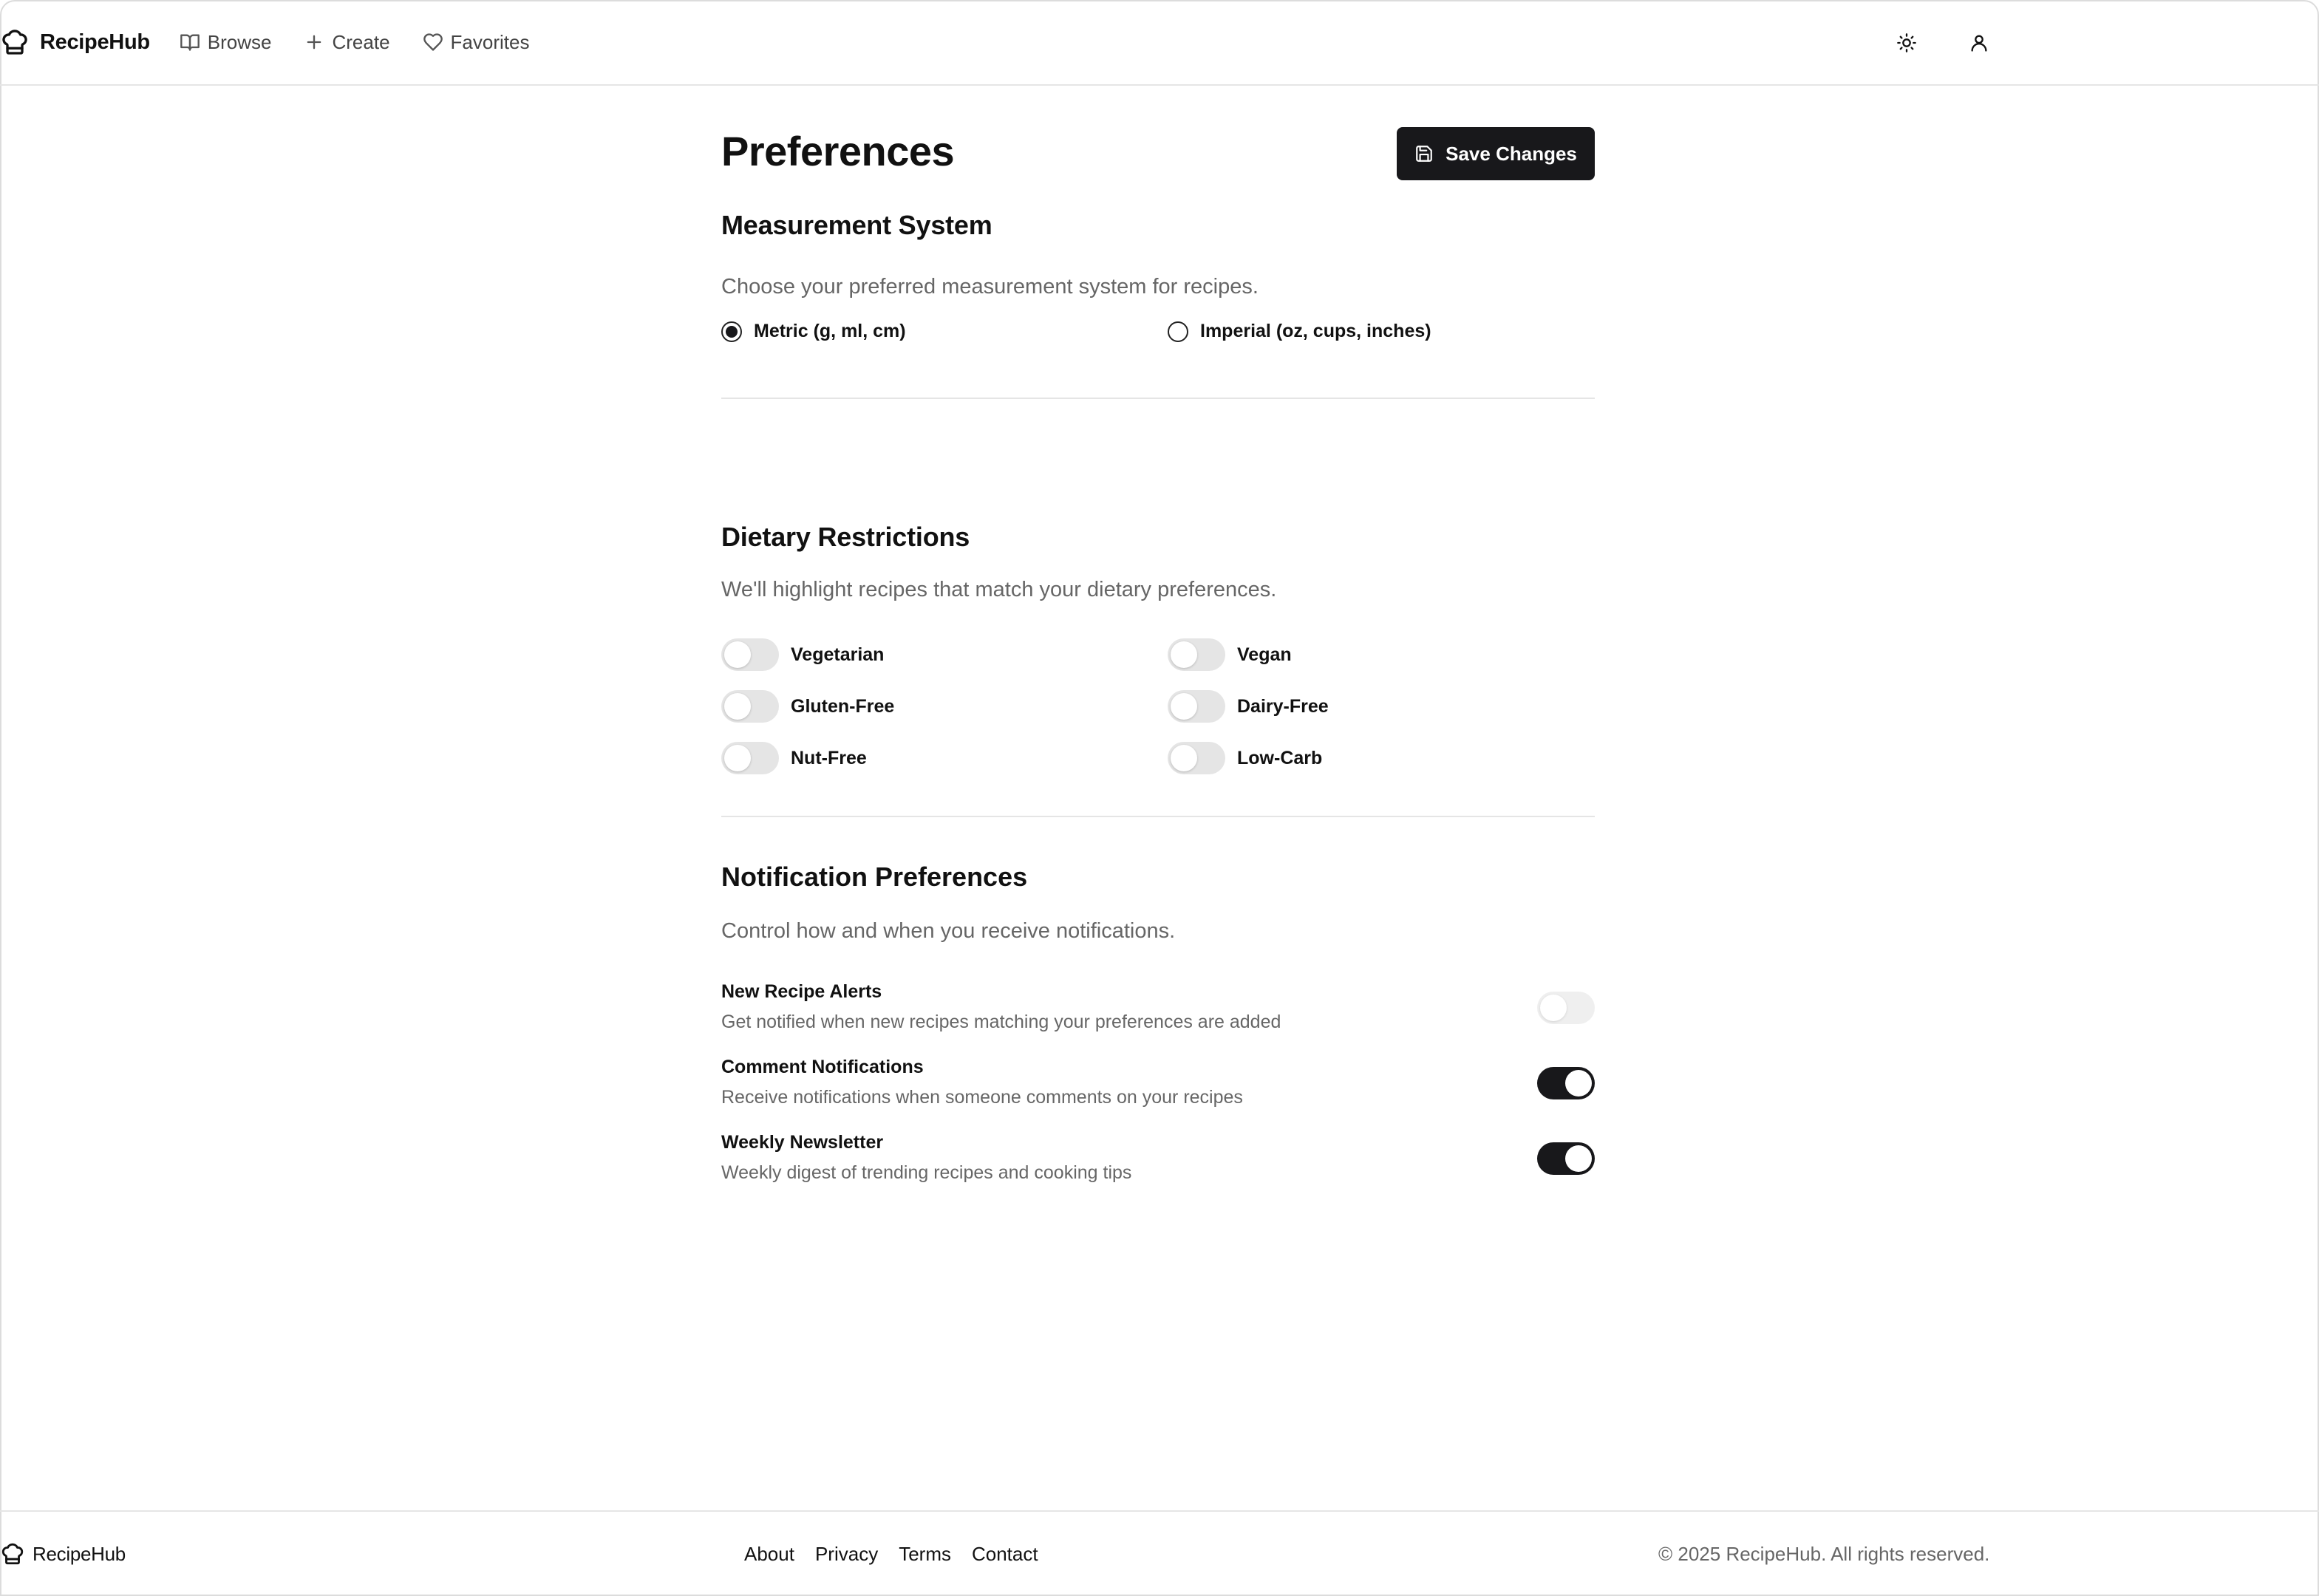  I want to click on nut-free-label: Nut-Free, so click(829, 757).